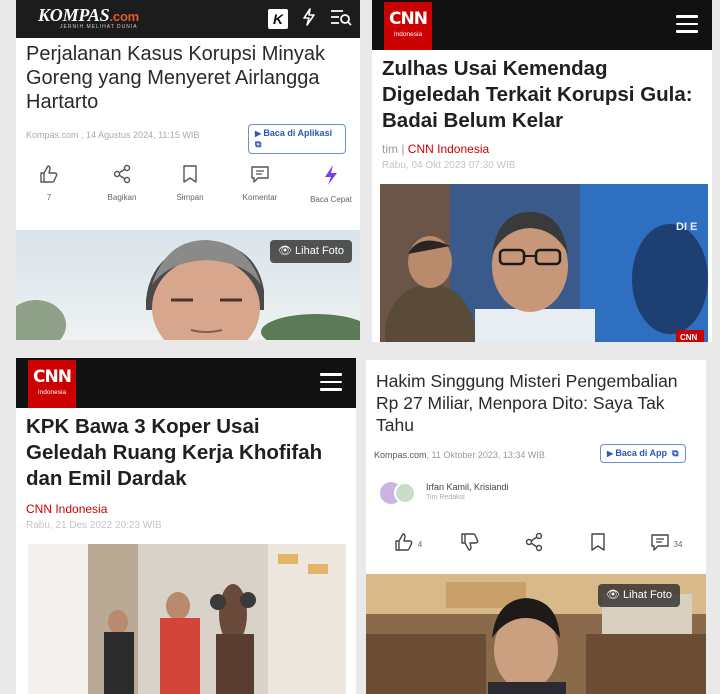  Describe the element at coordinates (467, 487) in the screenshot. I see `author-name: Irfan Kamil, Krisiandi` at that location.